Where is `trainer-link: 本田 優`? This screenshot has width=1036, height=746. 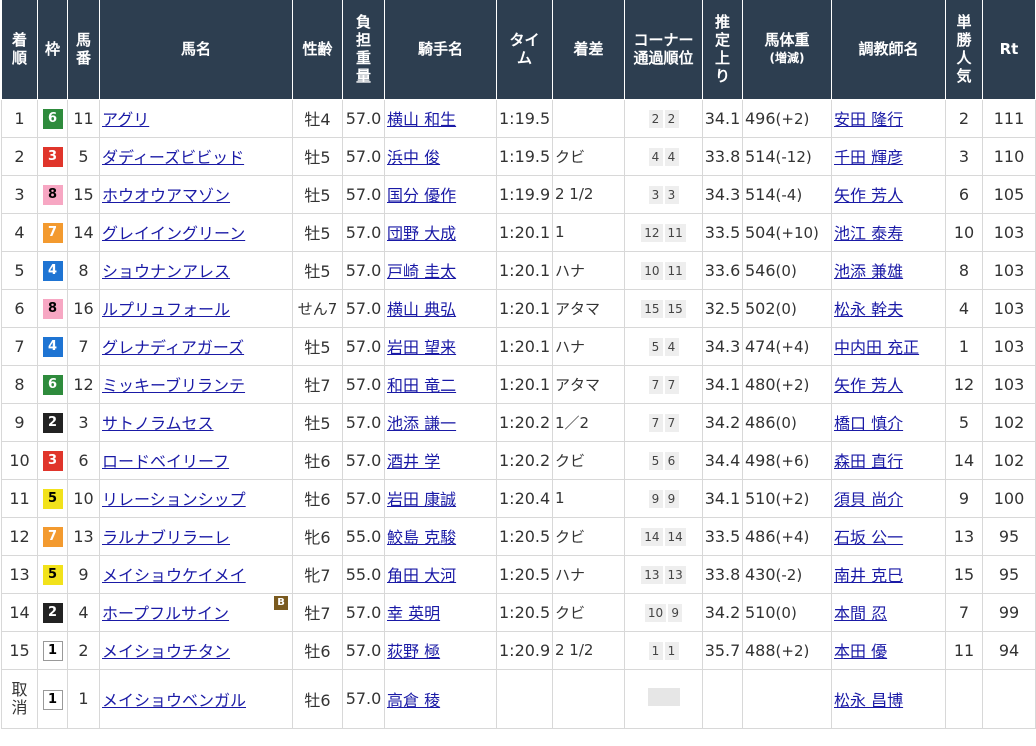
trainer-link: 本田 優 is located at coordinates (860, 651).